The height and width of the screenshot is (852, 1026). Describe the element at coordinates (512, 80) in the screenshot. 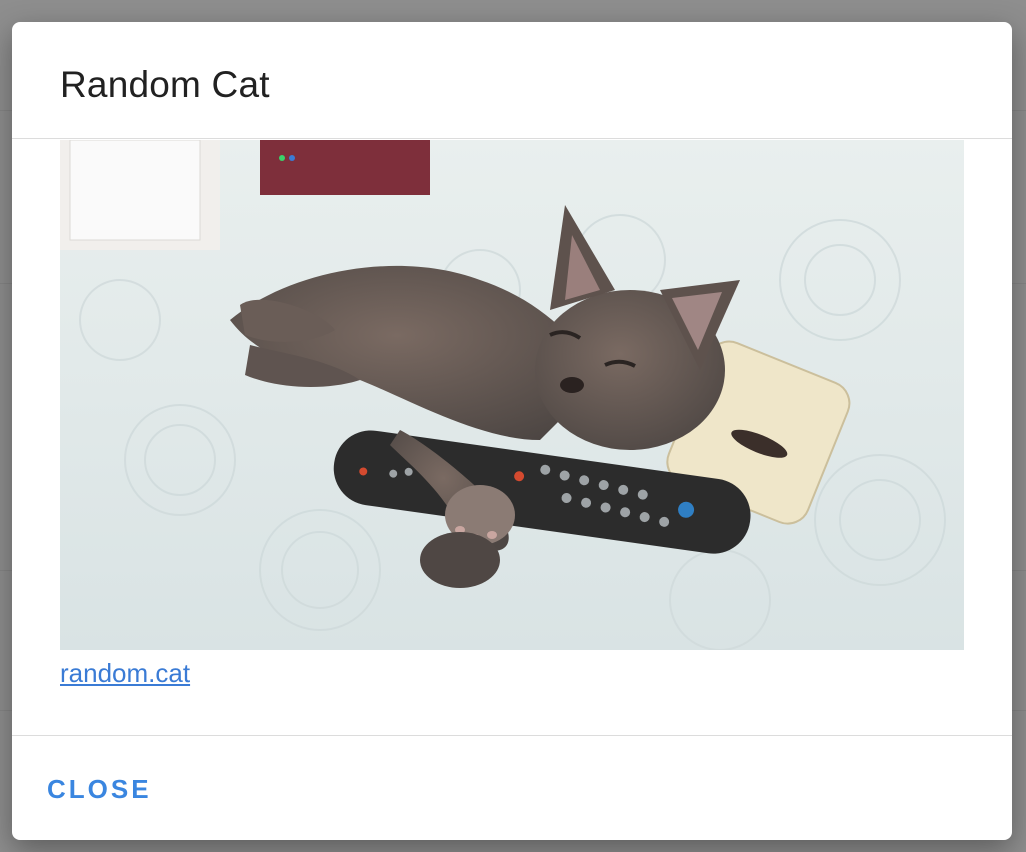

I see `dialog-header: Random Cat` at that location.